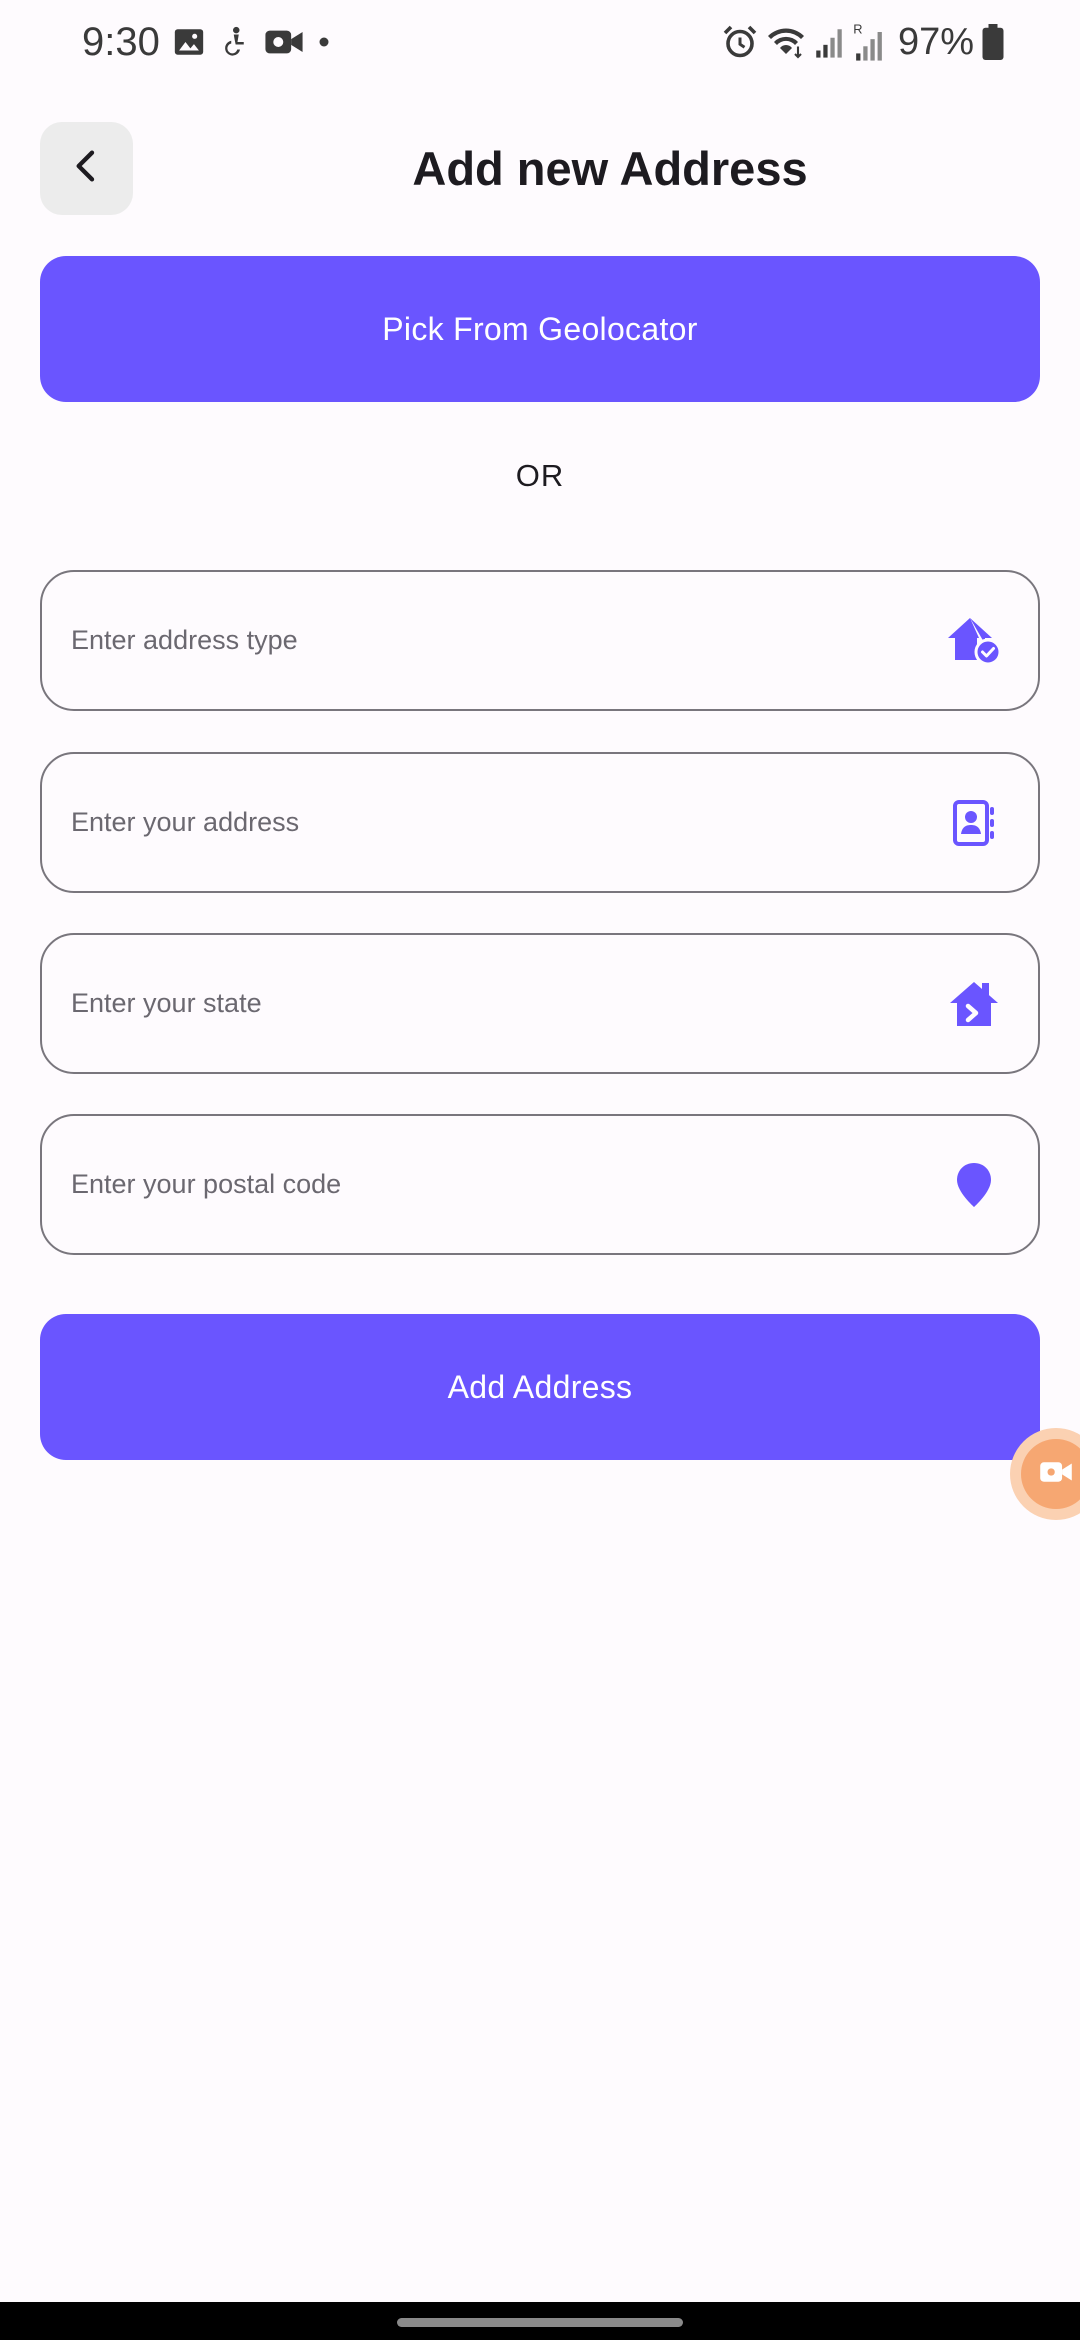 The image size is (1080, 2340). What do you see at coordinates (829, 42) in the screenshot?
I see `signal-icon` at bounding box center [829, 42].